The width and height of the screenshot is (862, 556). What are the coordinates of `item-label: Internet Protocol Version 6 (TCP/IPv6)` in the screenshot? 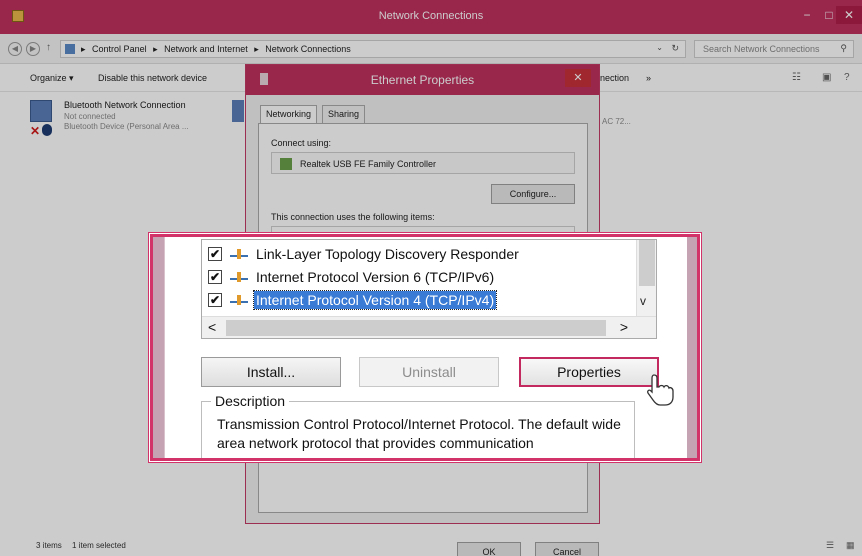 It's located at (375, 277).